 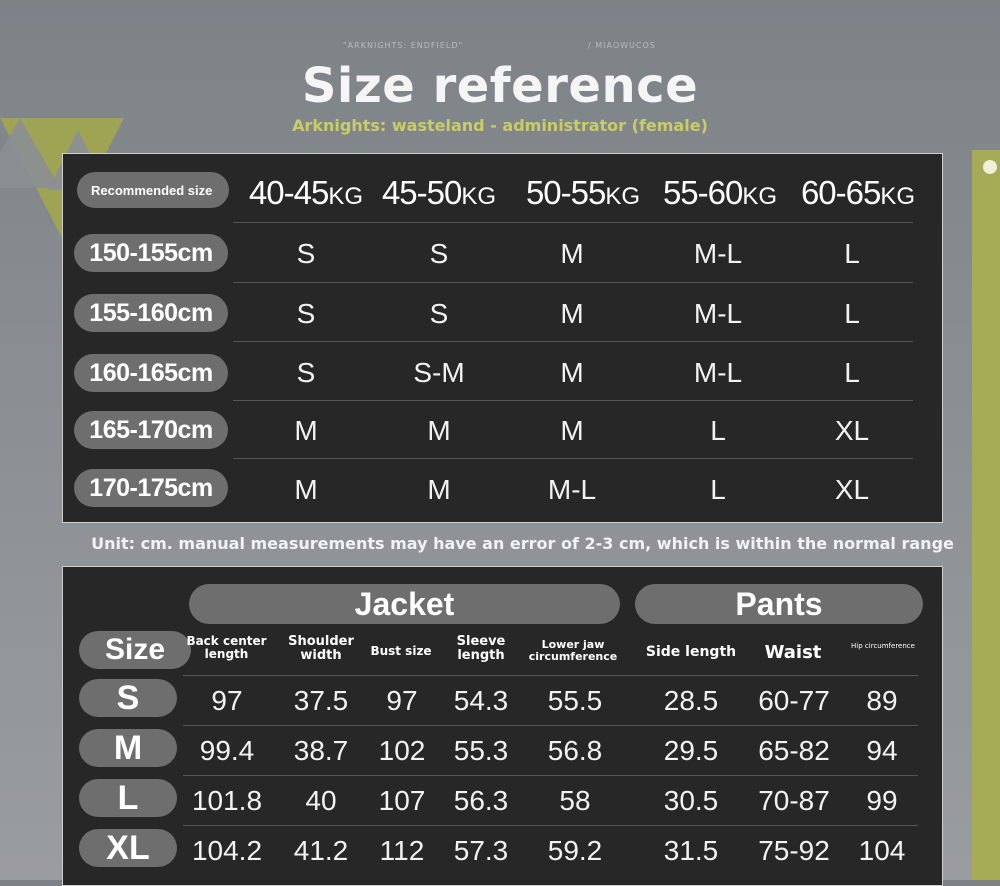 I want to click on size-column-header: Size, so click(x=135, y=650).